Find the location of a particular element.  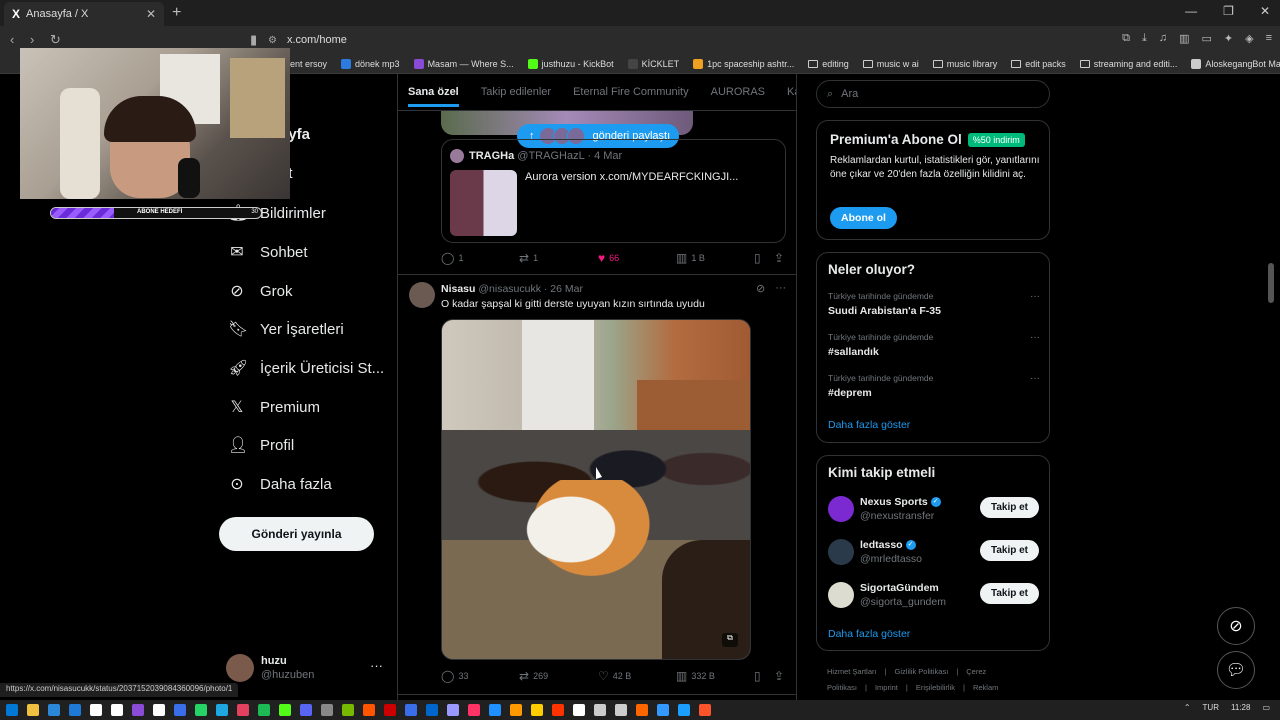

trends-show-more: Daha fazla göster is located at coordinates (869, 425).